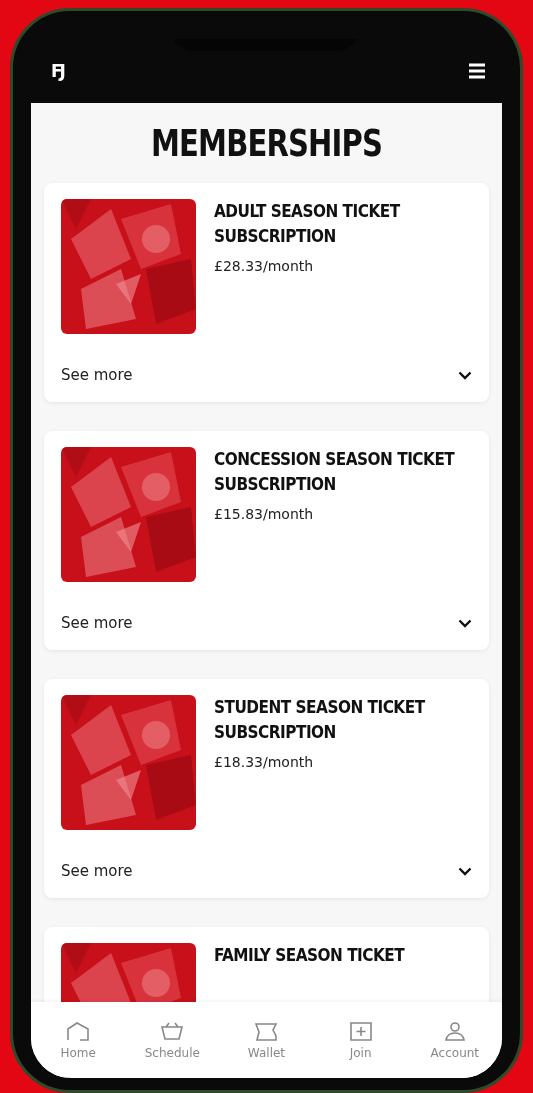 The width and height of the screenshot is (533, 1093). I want to click on membership-title: FAMILY SEASON TICKET, so click(309, 955).